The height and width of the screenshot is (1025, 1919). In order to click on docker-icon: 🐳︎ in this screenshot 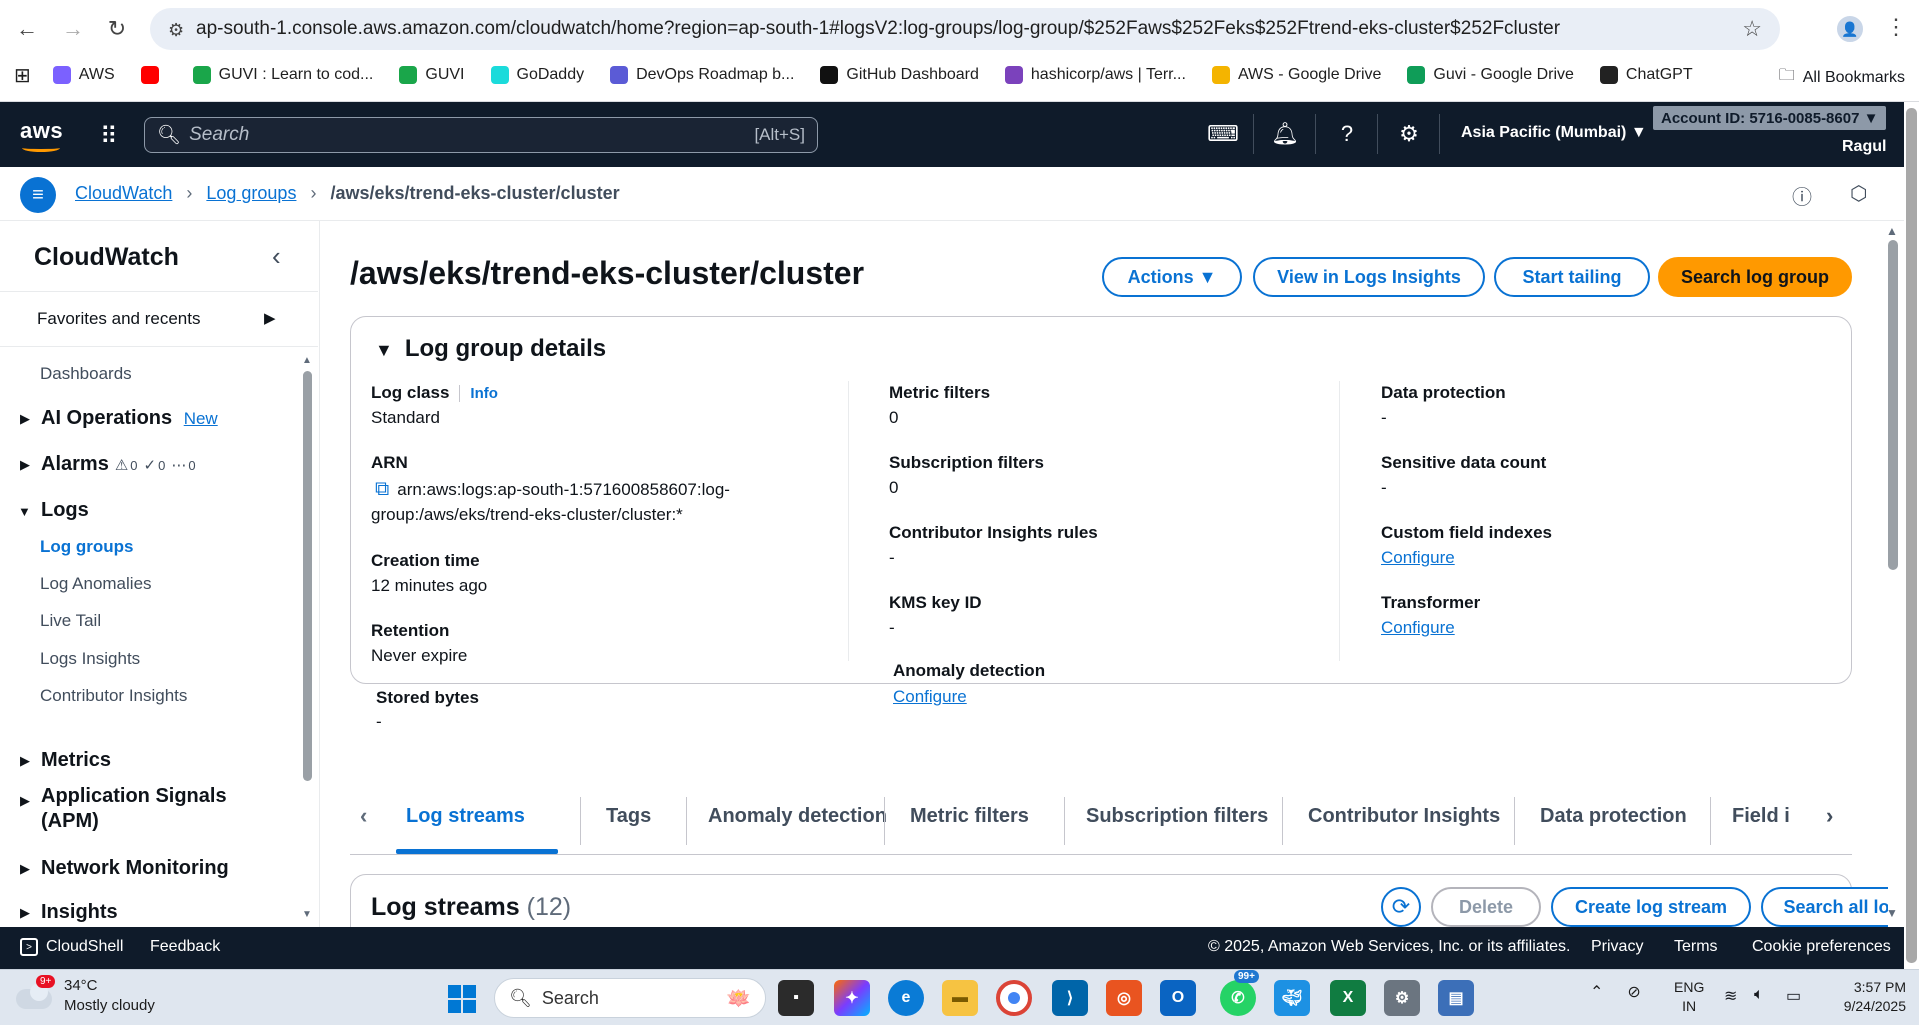, I will do `click(1292, 998)`.